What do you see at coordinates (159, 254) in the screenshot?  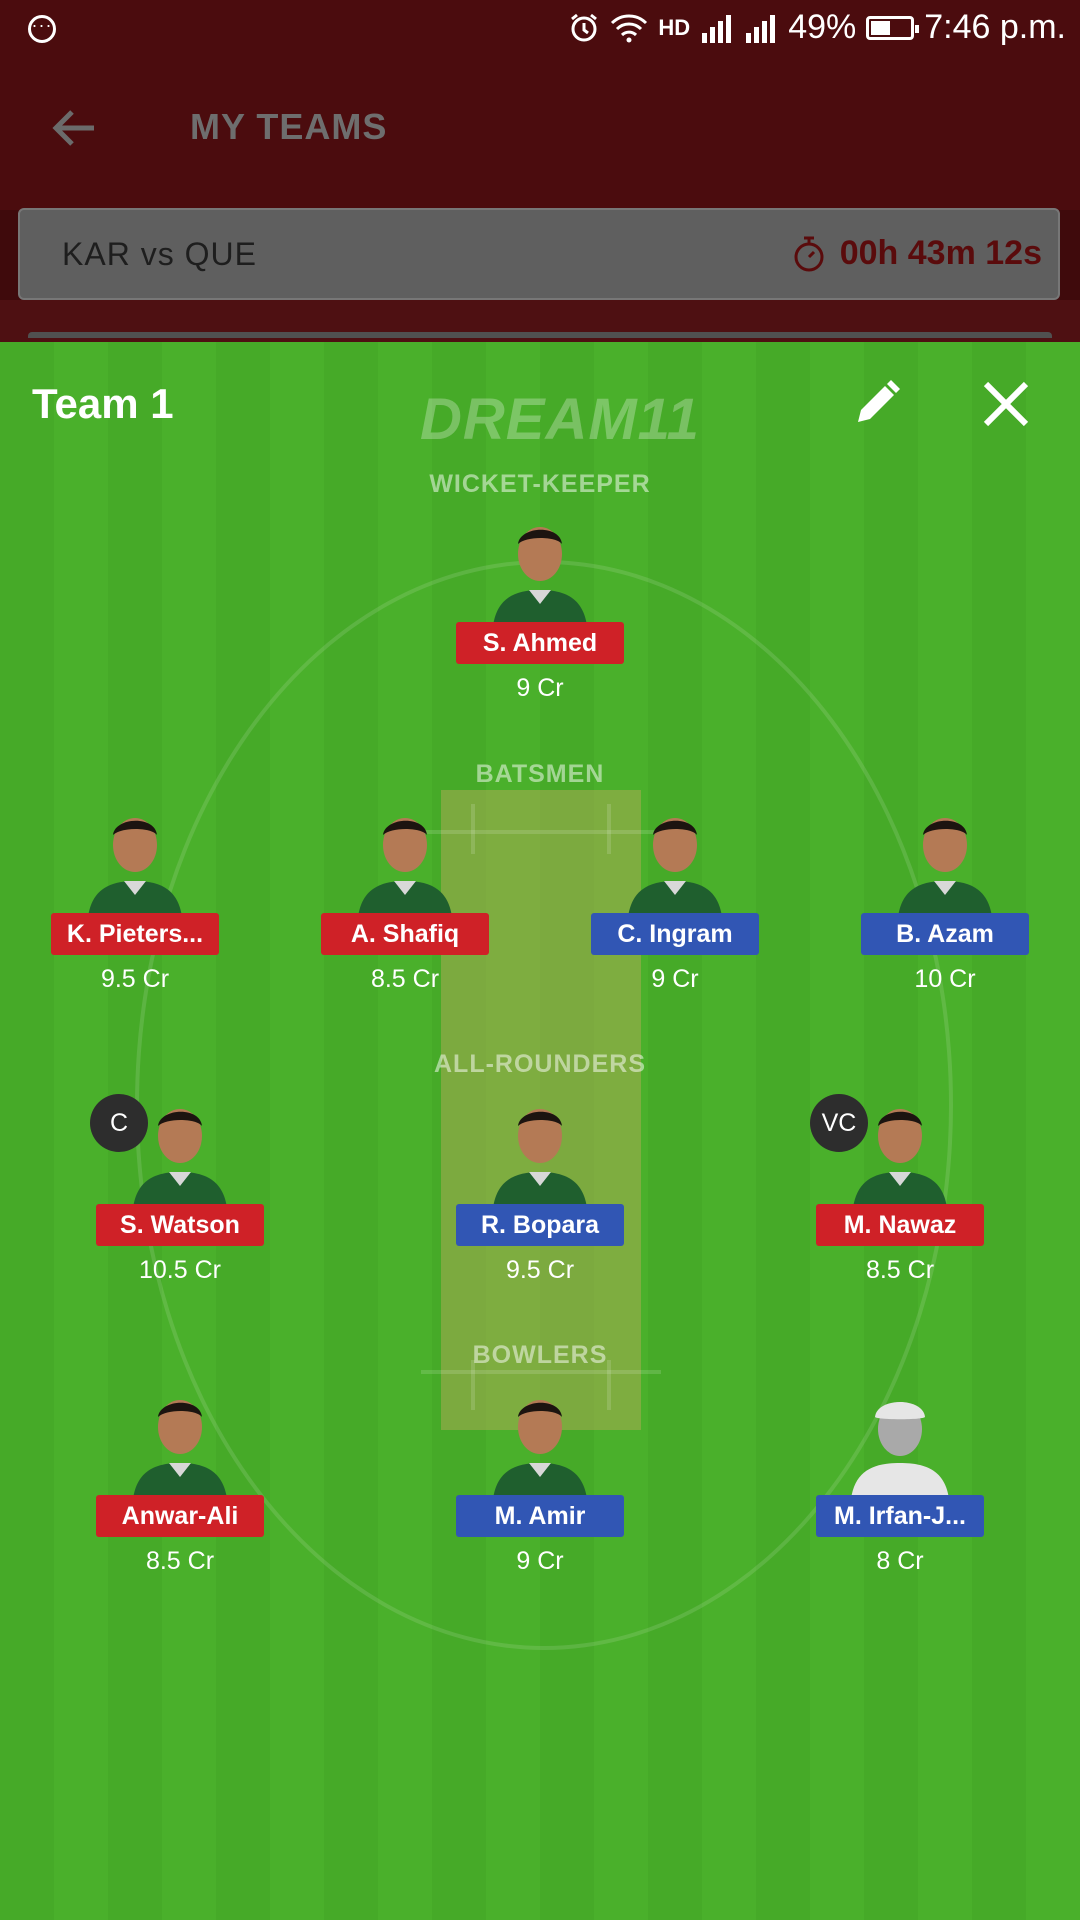 I see `match-title: KAR vs QUE` at bounding box center [159, 254].